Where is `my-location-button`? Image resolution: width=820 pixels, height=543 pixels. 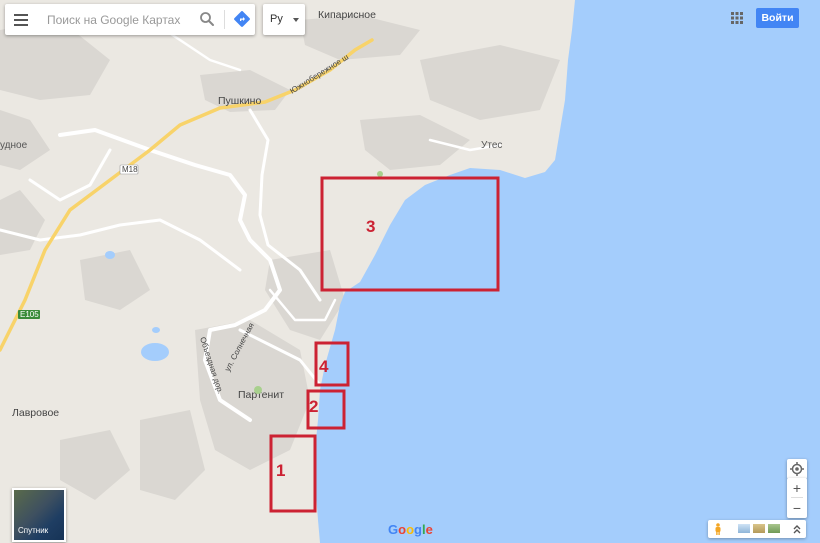
my-location-button is located at coordinates (797, 469).